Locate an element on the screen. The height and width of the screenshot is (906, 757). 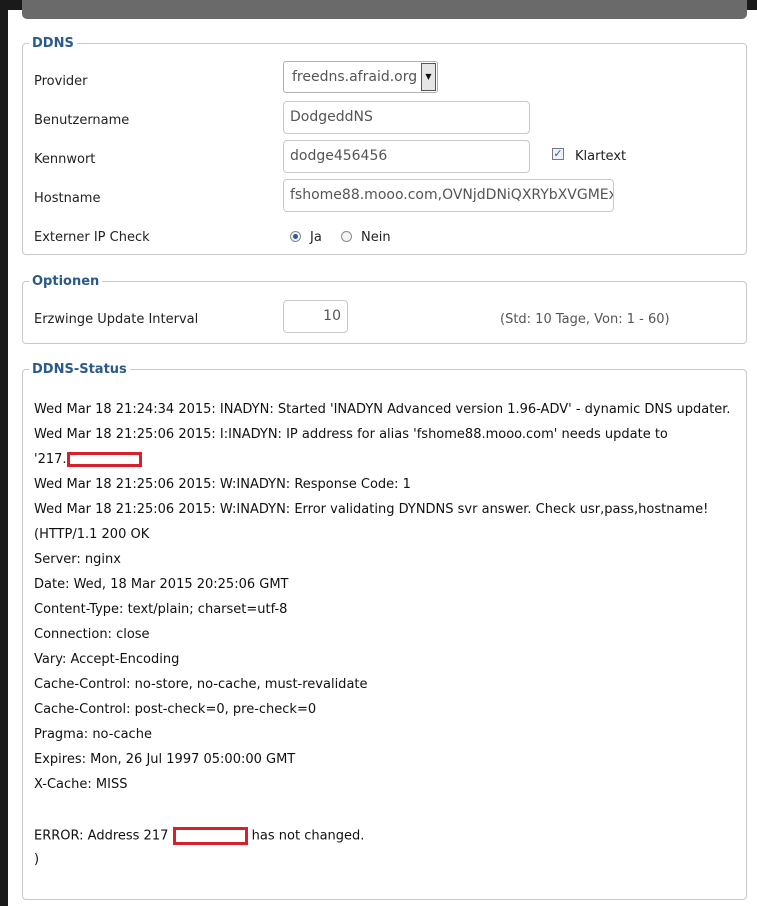
status-closing-line: ) is located at coordinates (37, 859).